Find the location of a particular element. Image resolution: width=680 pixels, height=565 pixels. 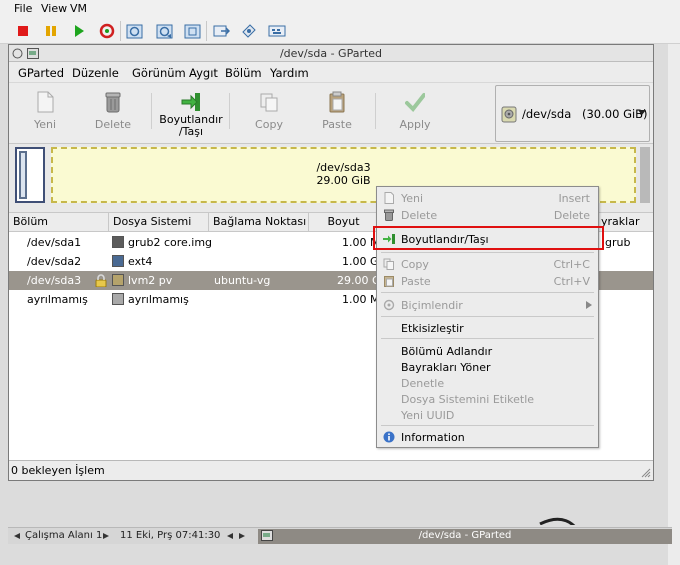

copy-icon is located at coordinates (388, 264).